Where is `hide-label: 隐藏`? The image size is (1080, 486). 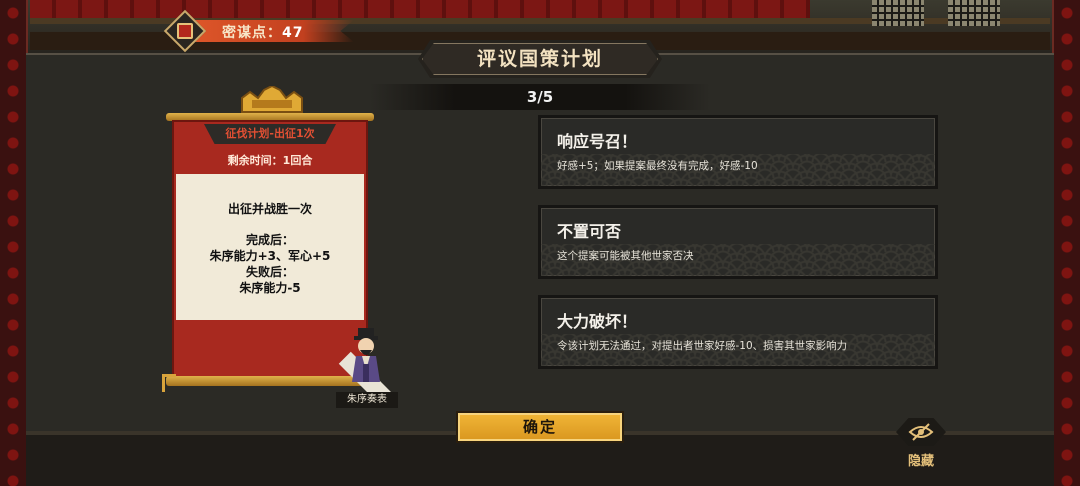 hide-label: 隐藏 is located at coordinates (920, 461).